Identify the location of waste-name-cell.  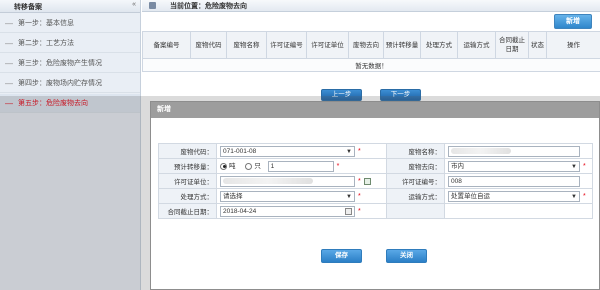
(518, 151).